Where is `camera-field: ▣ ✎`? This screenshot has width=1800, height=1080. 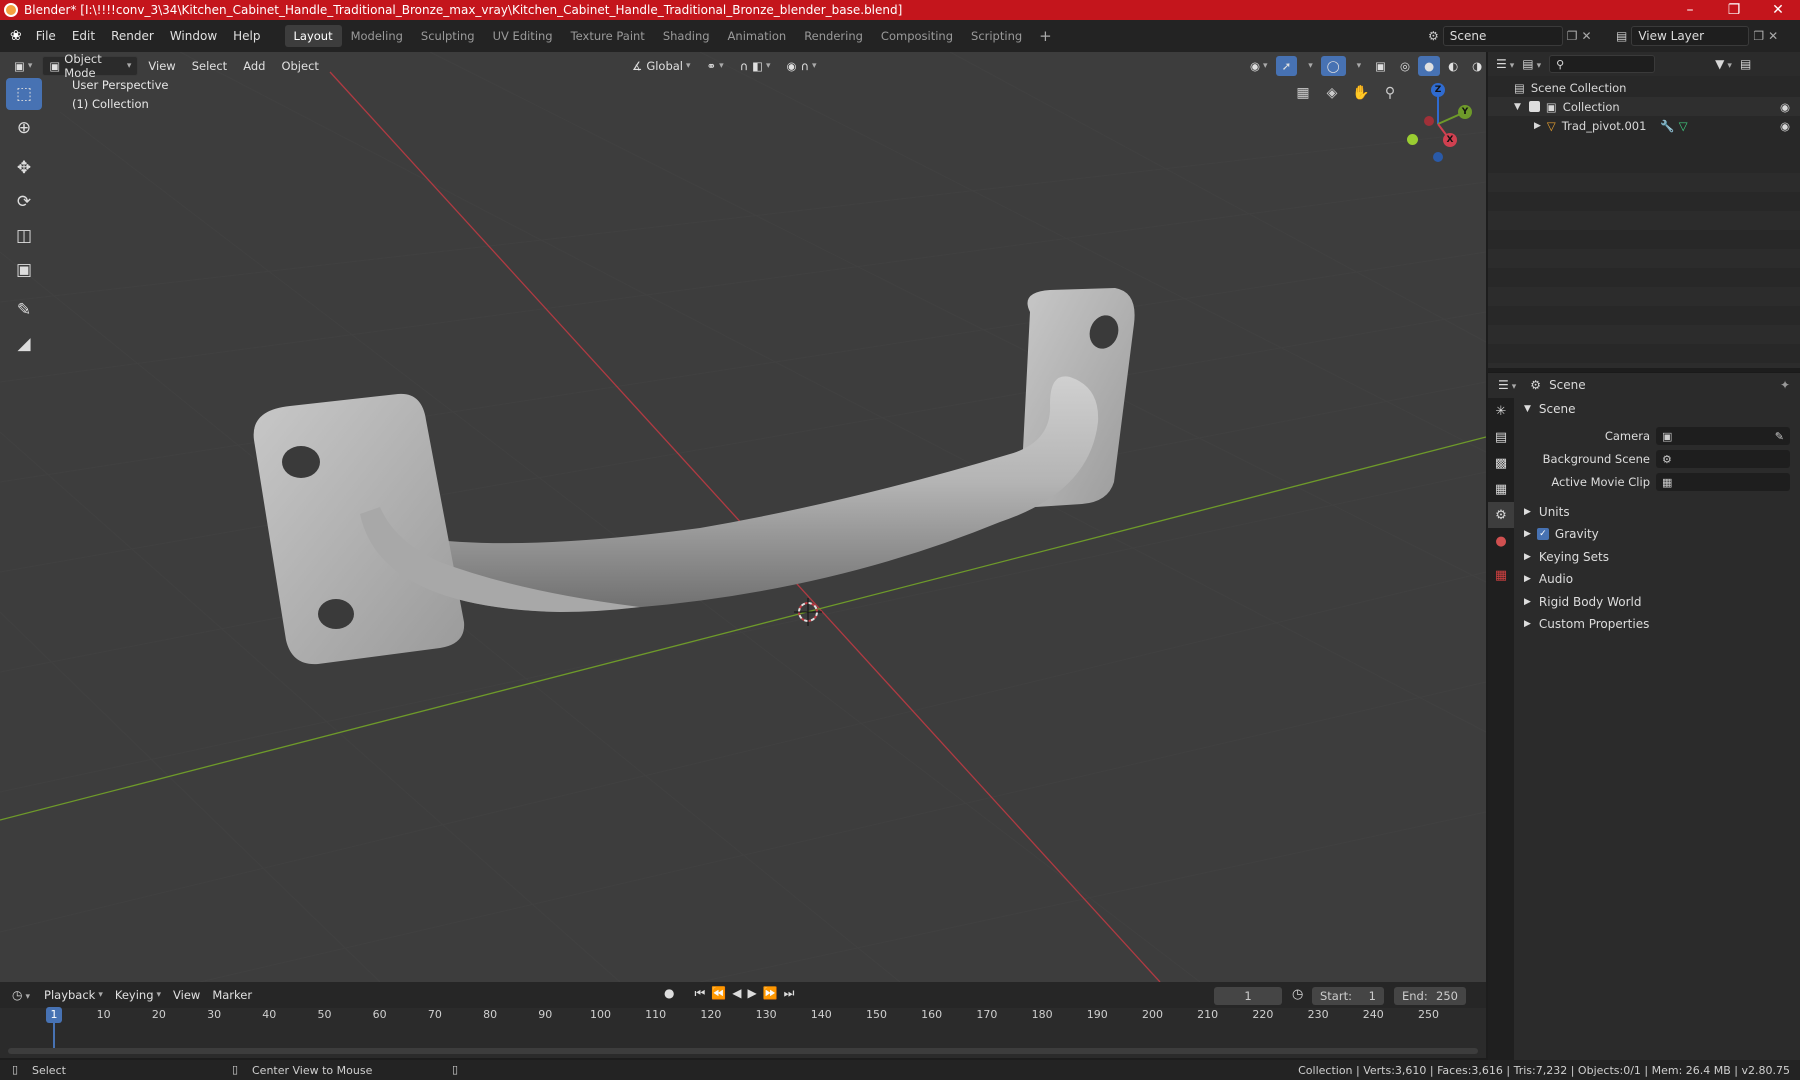
camera-field: ▣ ✎ is located at coordinates (1723, 436).